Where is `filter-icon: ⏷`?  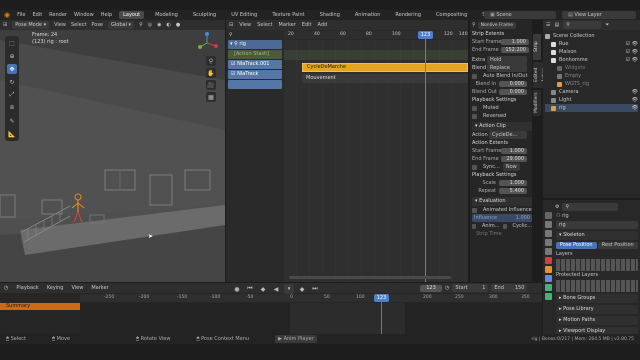
filter-icon: ⏷ is located at coordinates (607, 25).